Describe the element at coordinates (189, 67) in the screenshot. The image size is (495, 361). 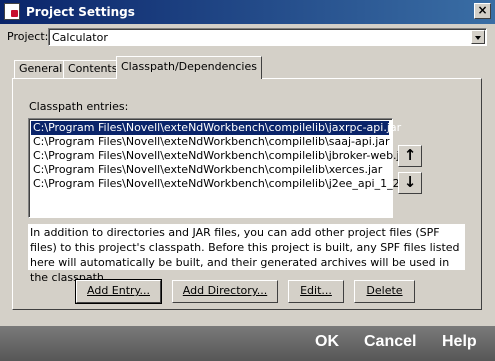
I see `tab-classpath-dependencies: Classpath/Dependencies` at that location.